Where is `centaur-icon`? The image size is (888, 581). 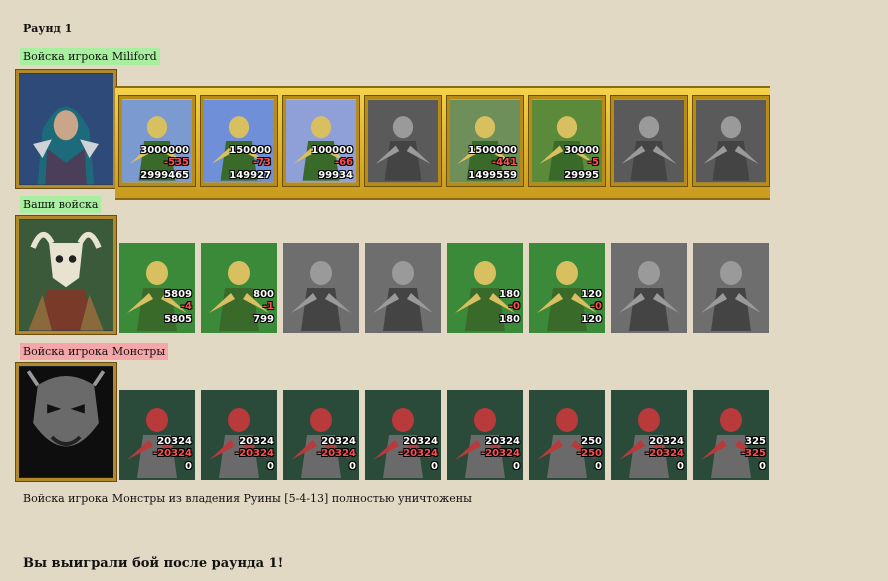 centaur-icon is located at coordinates (321, 288).